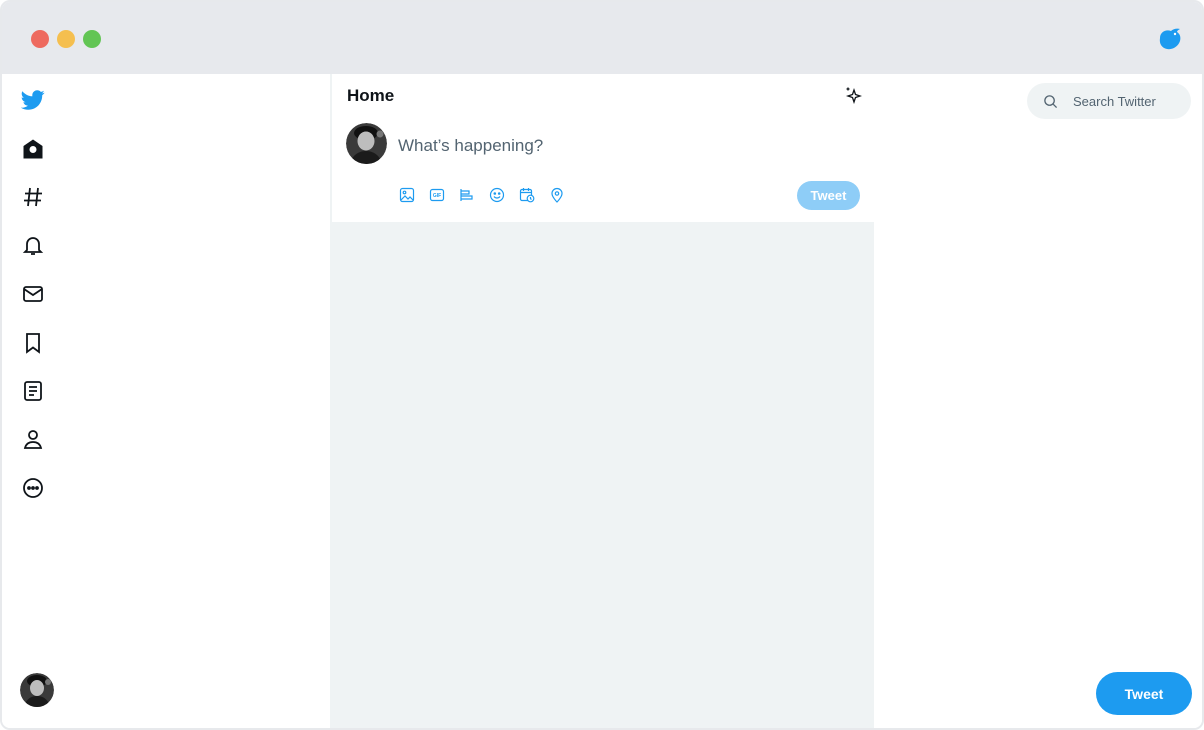  Describe the element at coordinates (33, 245) in the screenshot. I see `bell-icon` at that location.